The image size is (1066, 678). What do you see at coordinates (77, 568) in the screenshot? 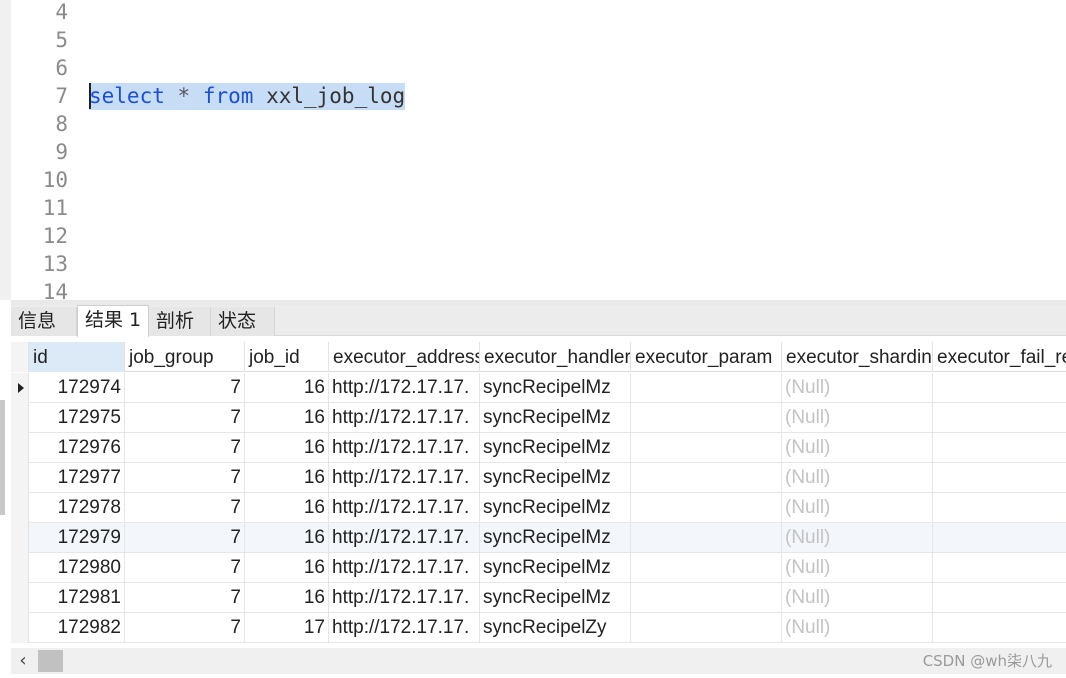
I see `cell-id: 172980` at bounding box center [77, 568].